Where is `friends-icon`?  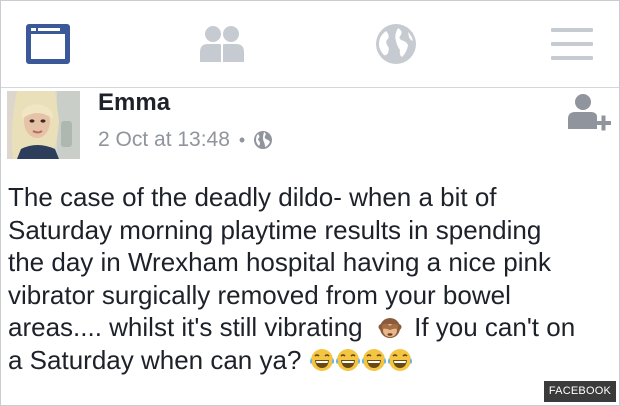
friends-icon is located at coordinates (222, 44).